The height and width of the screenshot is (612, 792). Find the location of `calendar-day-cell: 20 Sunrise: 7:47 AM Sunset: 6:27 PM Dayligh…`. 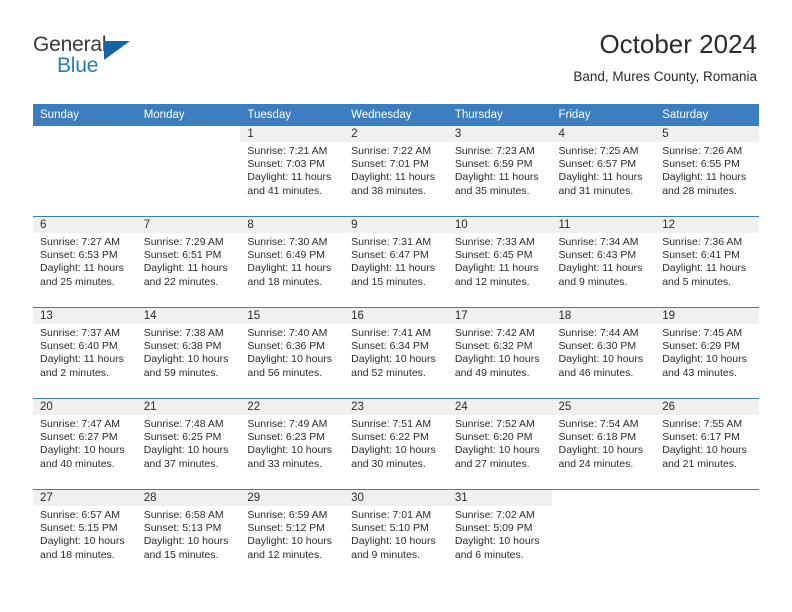

calendar-day-cell: 20 Sunrise: 7:47 AM Sunset: 6:27 PM Dayligh… is located at coordinates (85, 444).